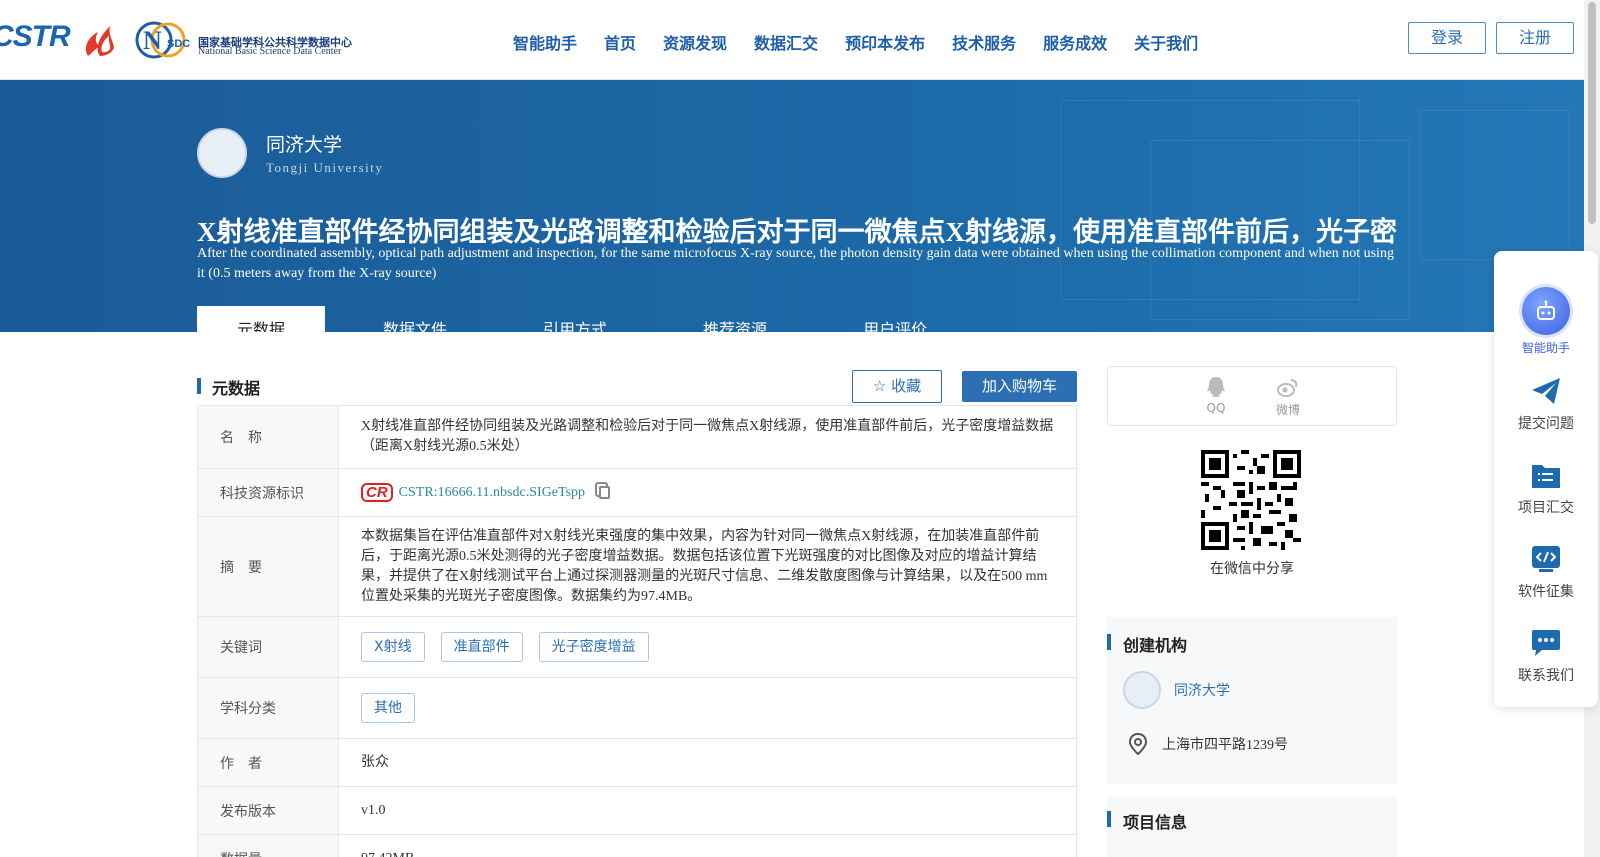 Image resolution: width=1600 pixels, height=857 pixels. Describe the element at coordinates (179, 44) in the screenshot. I see `nsdc-badge: SDC` at that location.